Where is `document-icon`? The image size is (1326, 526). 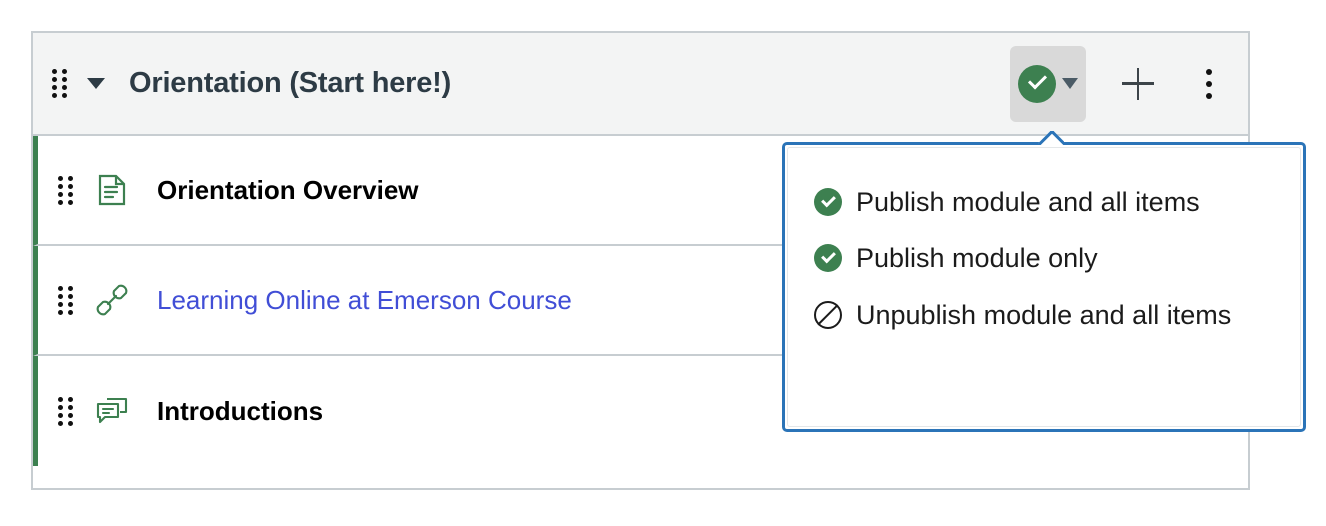 document-icon is located at coordinates (112, 190).